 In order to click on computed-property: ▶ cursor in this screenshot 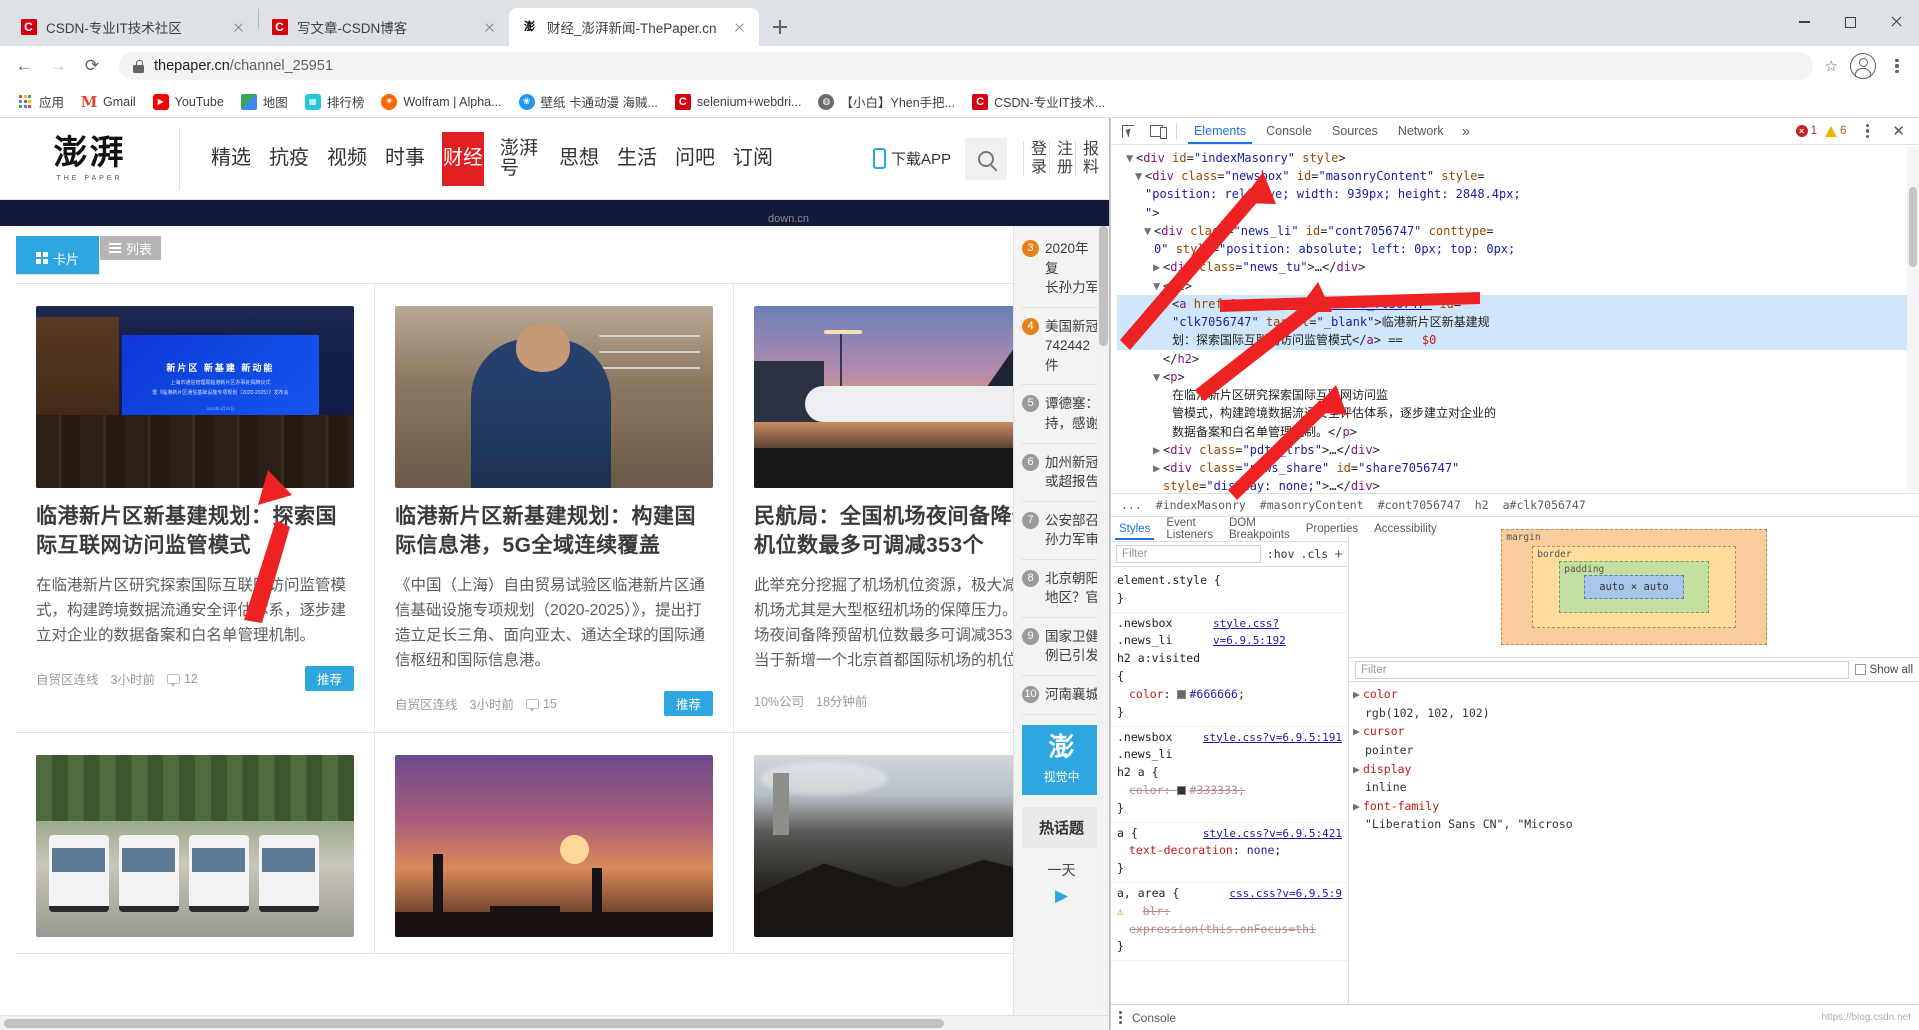, I will do `click(1636, 731)`.